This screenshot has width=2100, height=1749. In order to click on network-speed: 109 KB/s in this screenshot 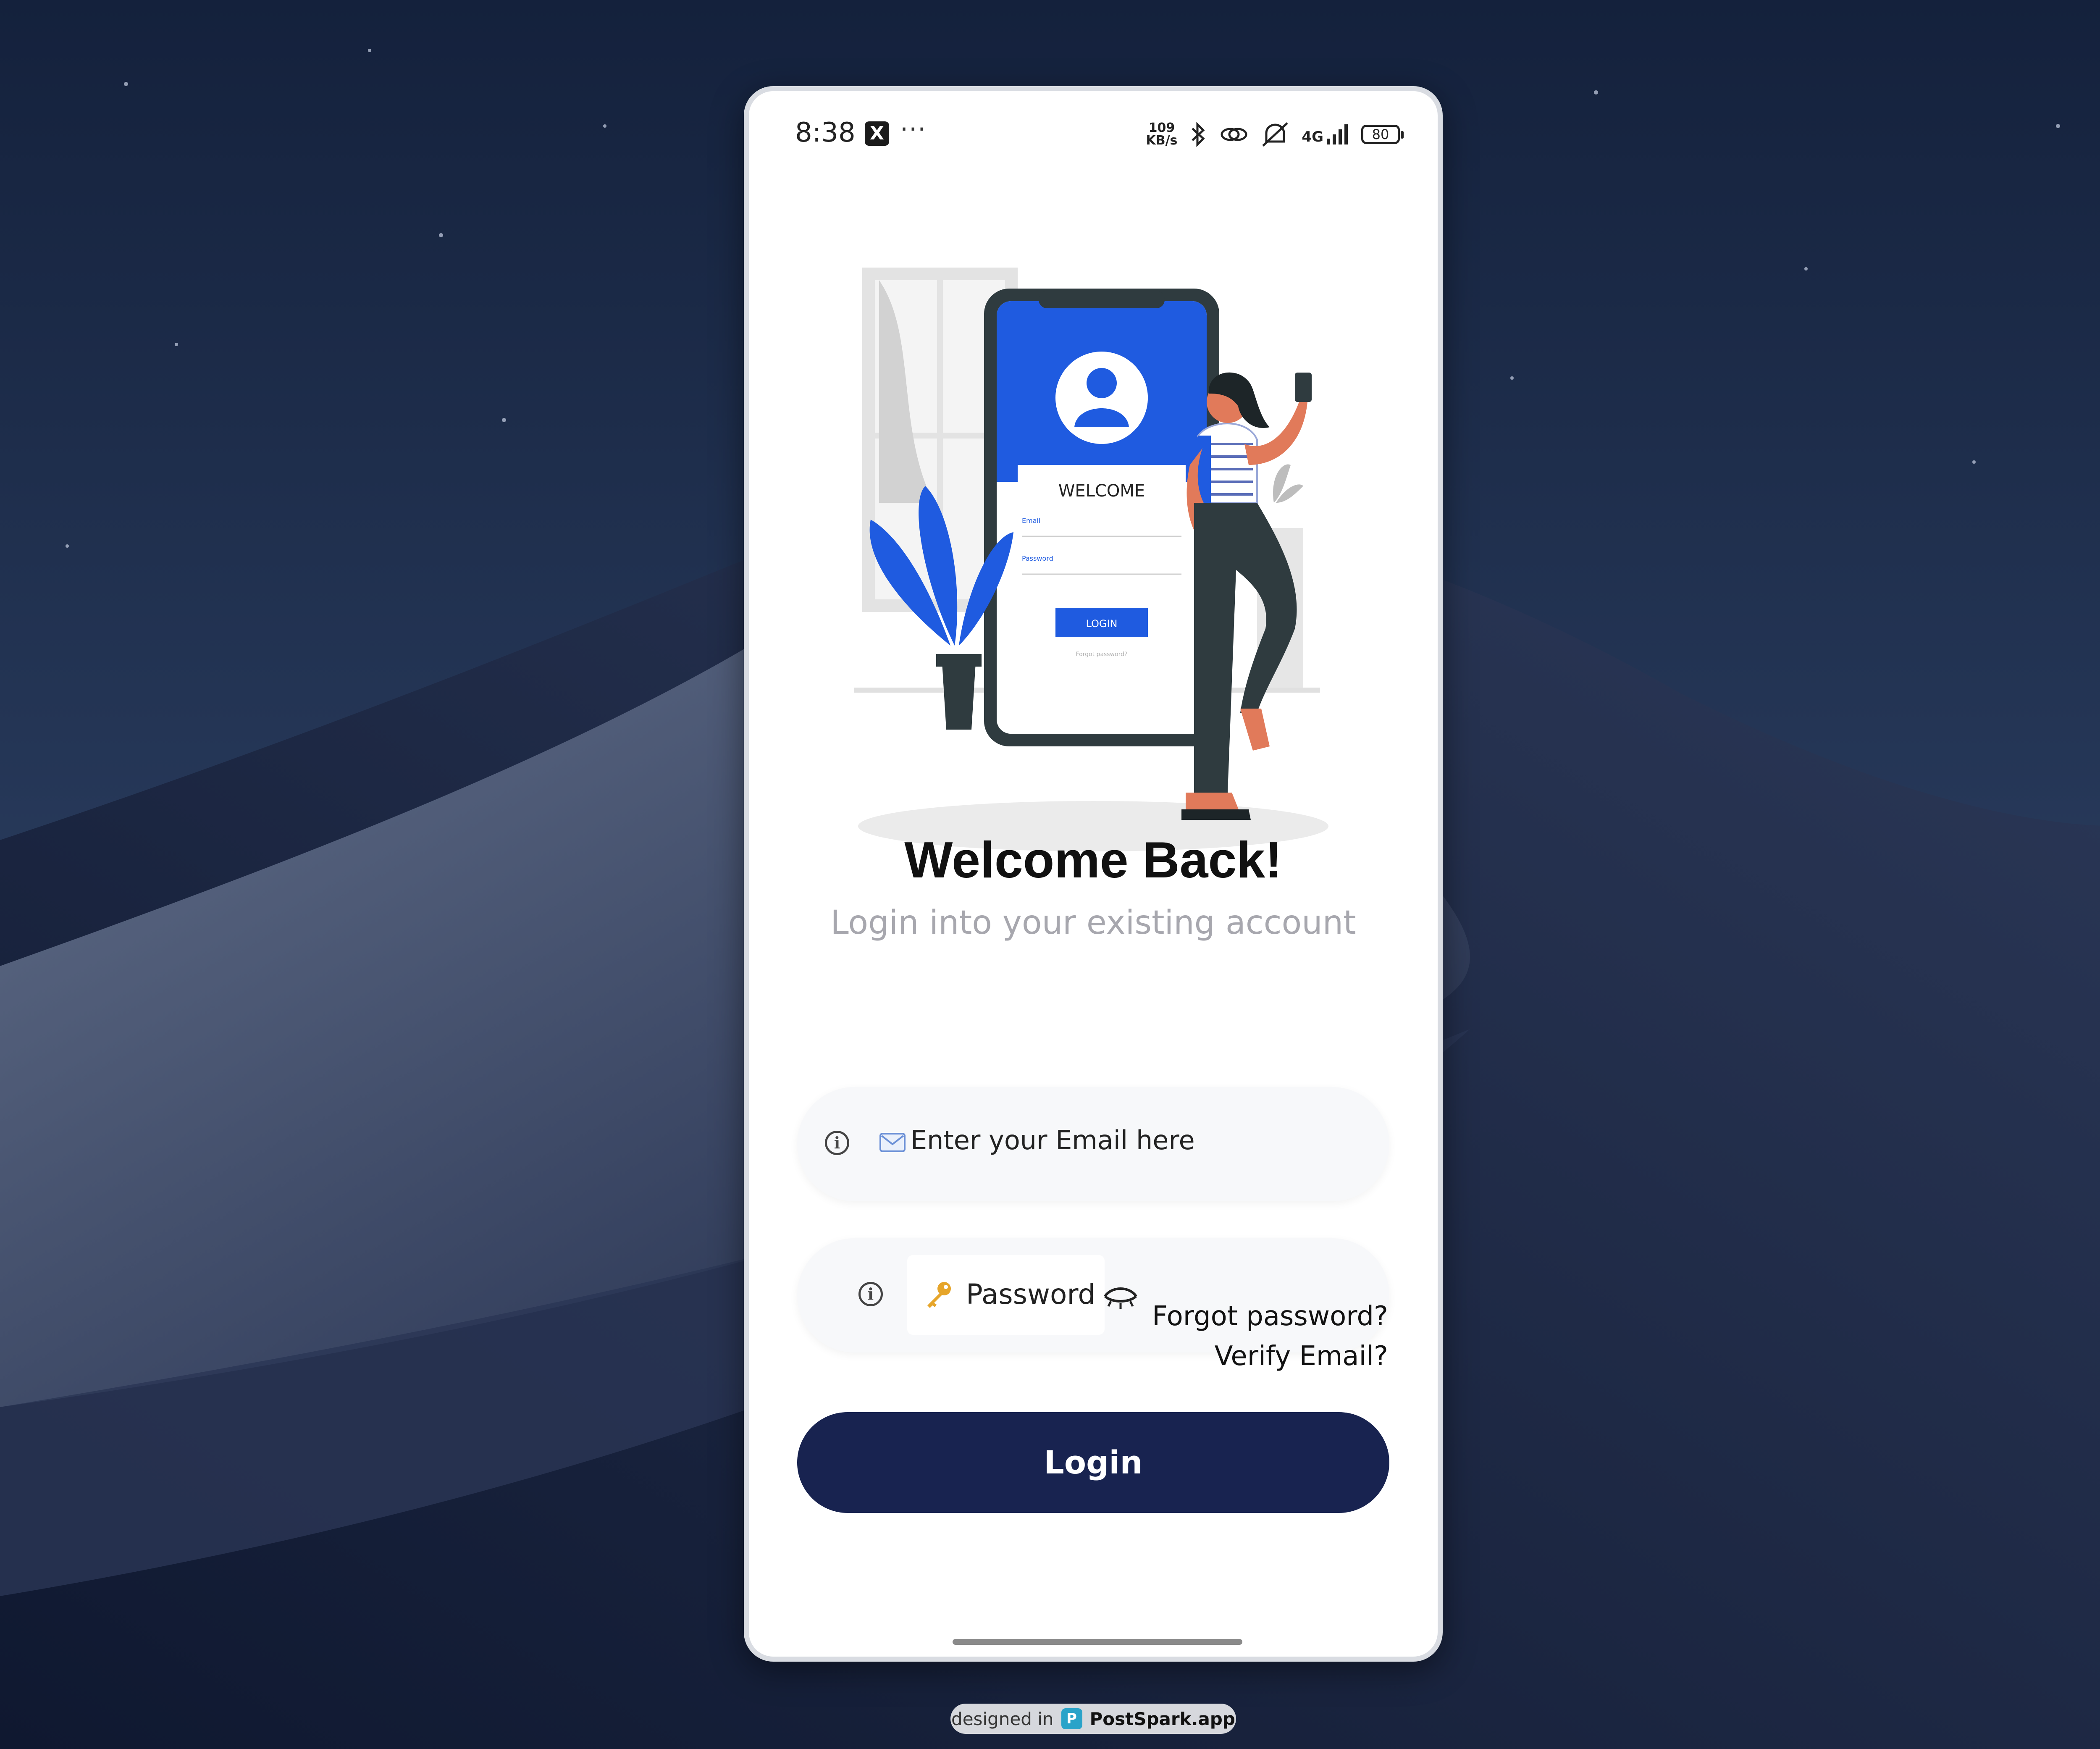, I will do `click(1161, 134)`.